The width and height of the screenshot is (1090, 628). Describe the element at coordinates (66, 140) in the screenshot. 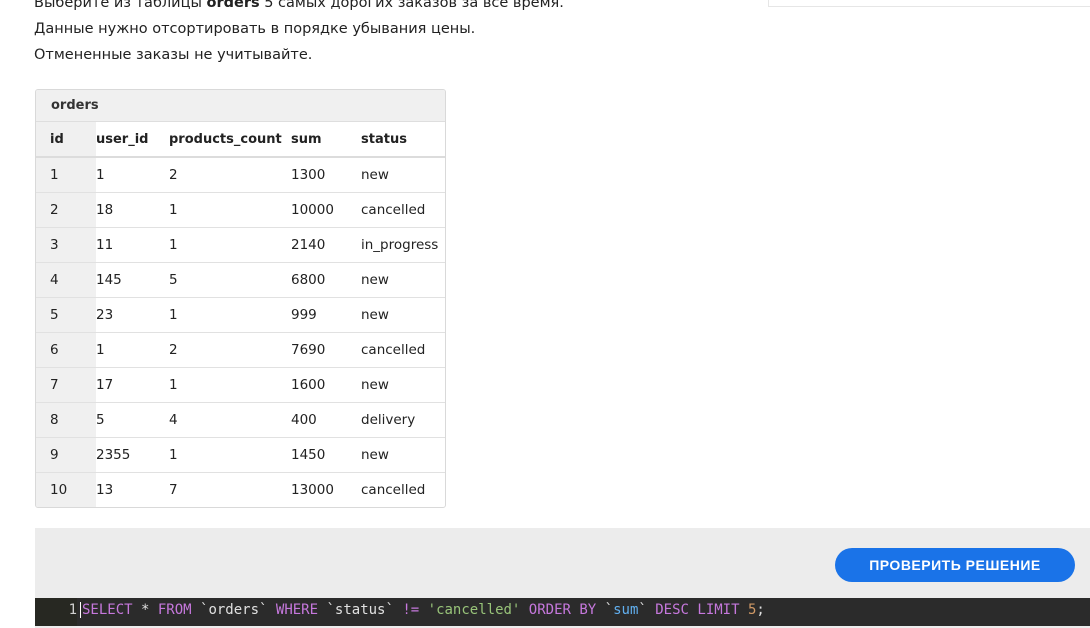

I see `column-header: id` at that location.